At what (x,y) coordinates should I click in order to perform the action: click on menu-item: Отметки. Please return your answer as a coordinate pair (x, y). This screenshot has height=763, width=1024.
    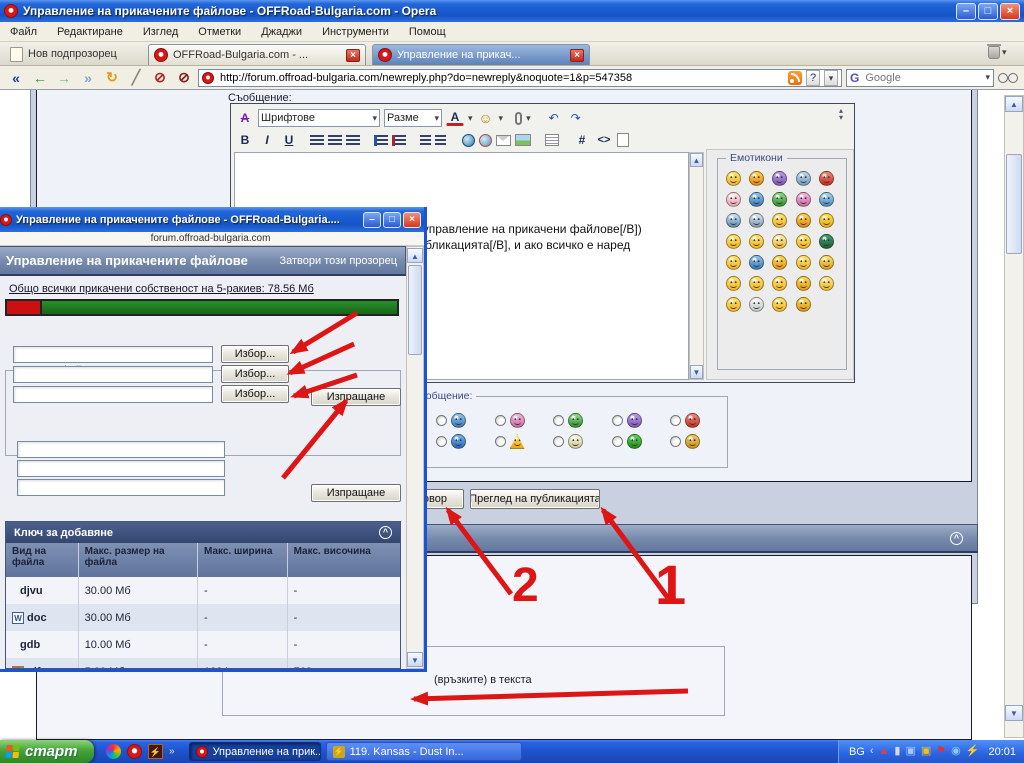
    Looking at the image, I should click on (219, 32).